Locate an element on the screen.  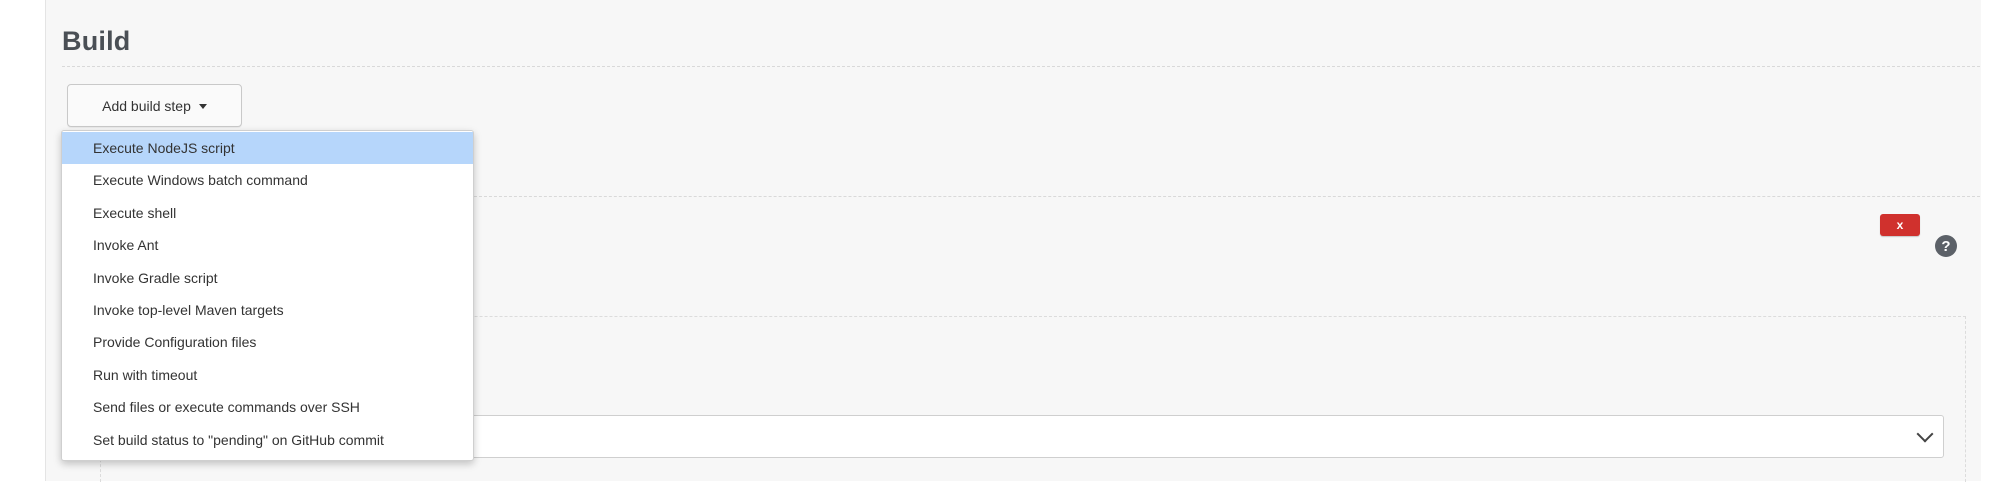
menu-item: Send files or execute commands over SSH is located at coordinates (267, 407).